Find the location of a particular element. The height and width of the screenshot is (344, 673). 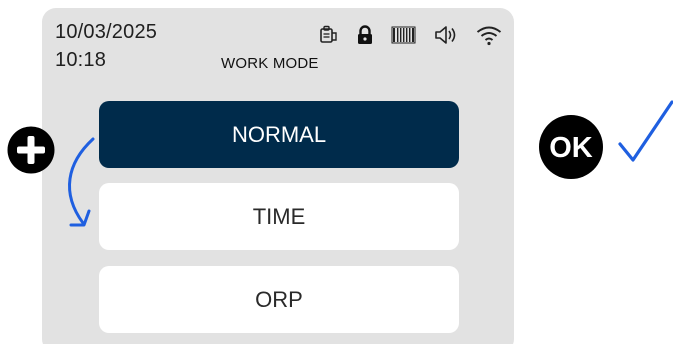

time-display: 10:18 is located at coordinates (81, 60).